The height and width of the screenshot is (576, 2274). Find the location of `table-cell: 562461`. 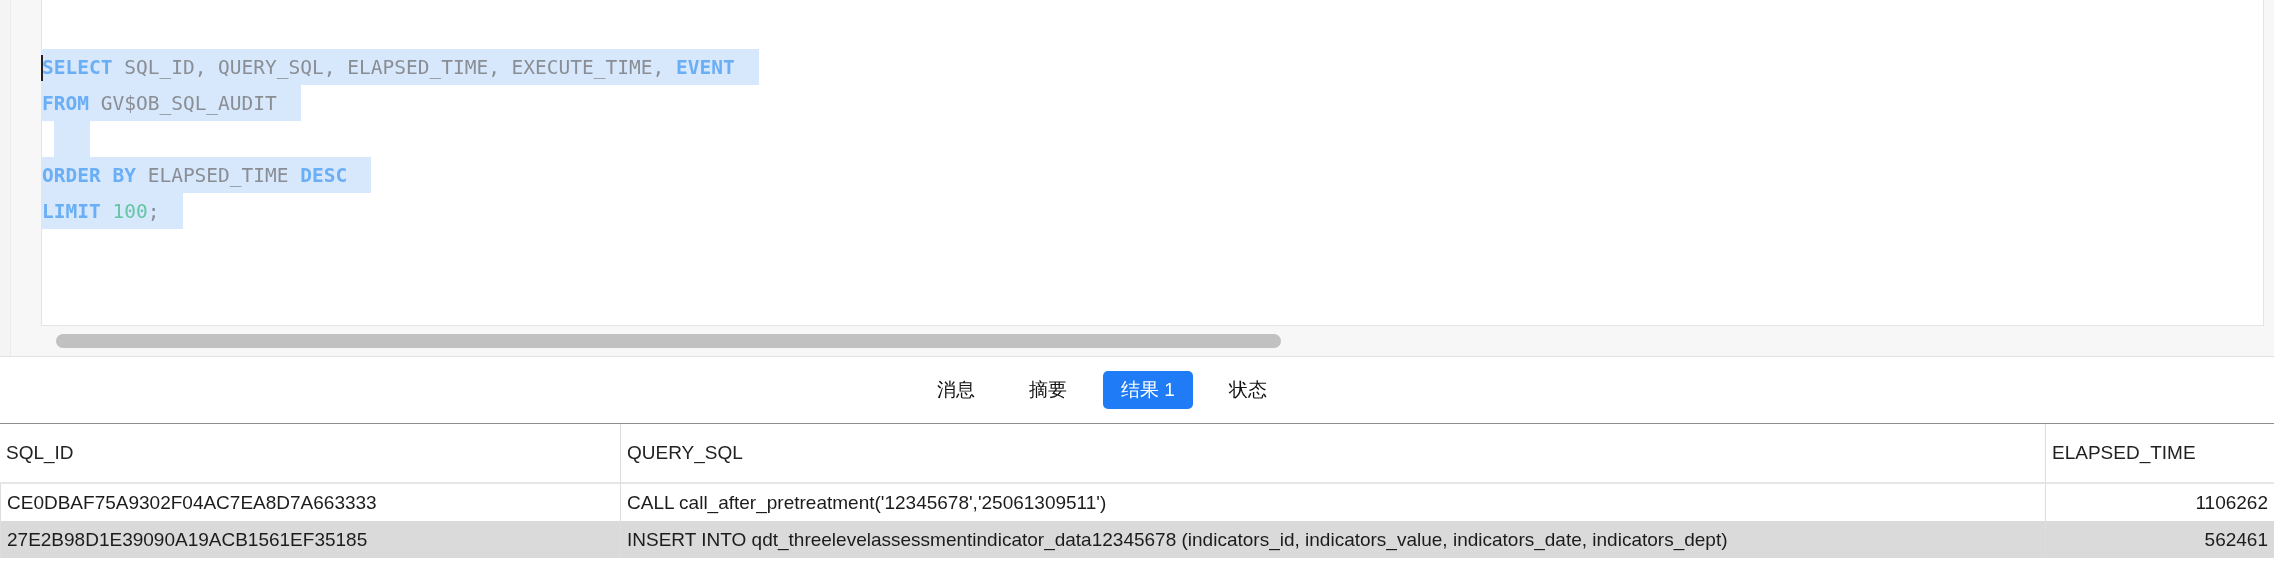

table-cell: 562461 is located at coordinates (2159, 539).